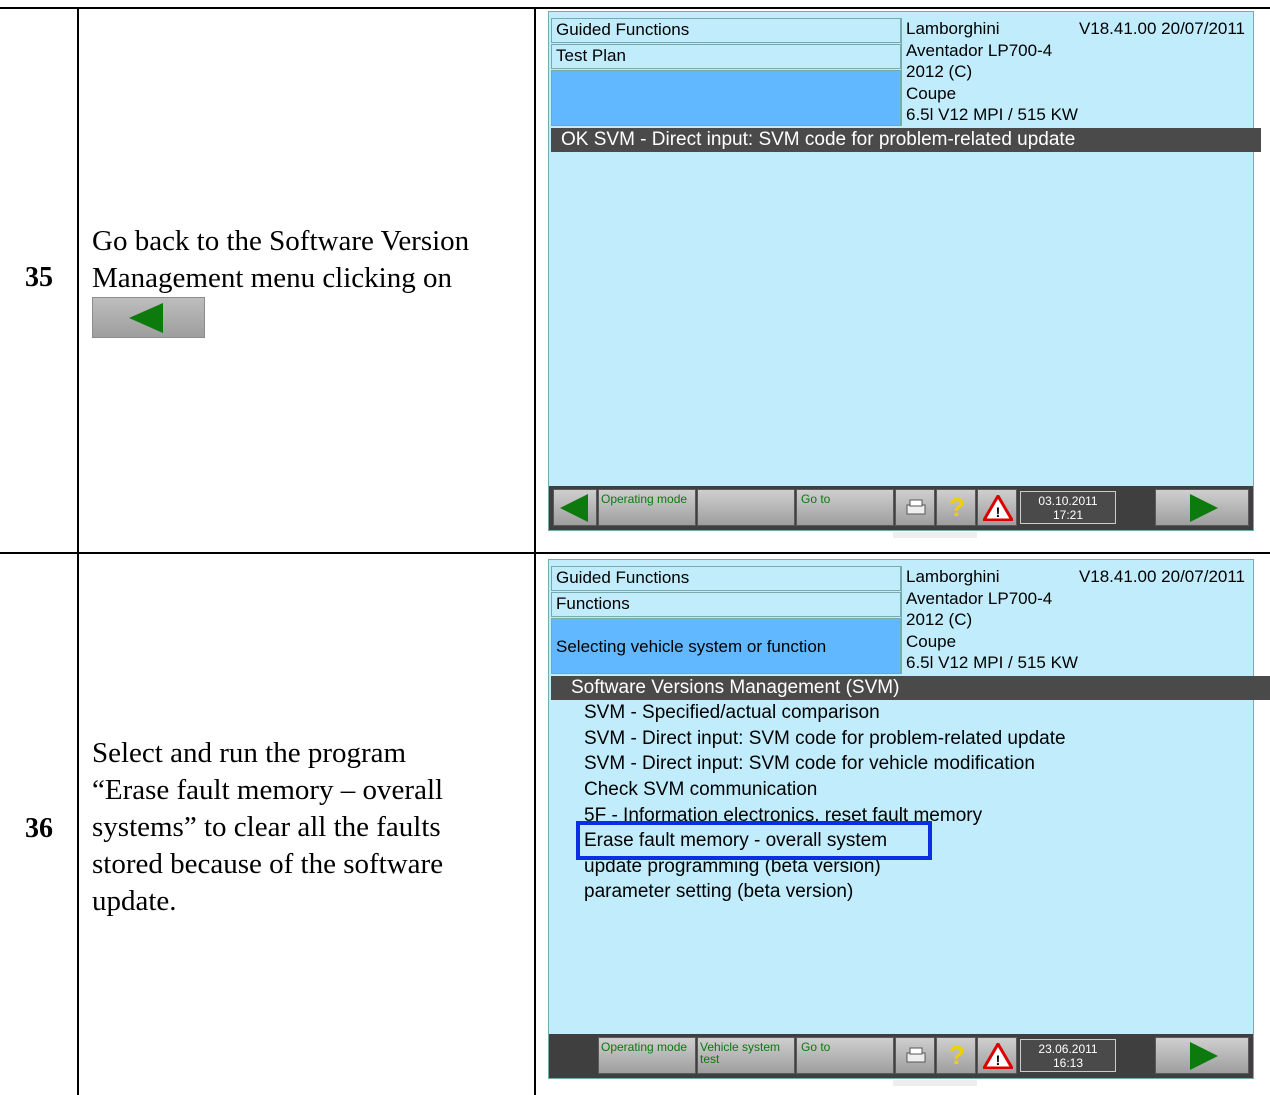  Describe the element at coordinates (746, 1055) in the screenshot. I see `vehicle-system-test-button: Vehicle system test` at that location.